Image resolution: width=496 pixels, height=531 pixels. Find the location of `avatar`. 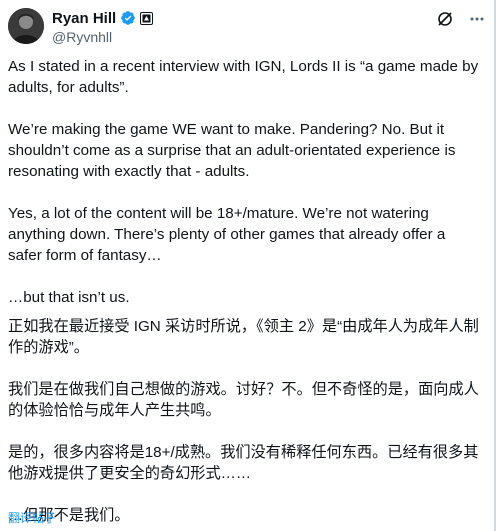

avatar is located at coordinates (26, 26).